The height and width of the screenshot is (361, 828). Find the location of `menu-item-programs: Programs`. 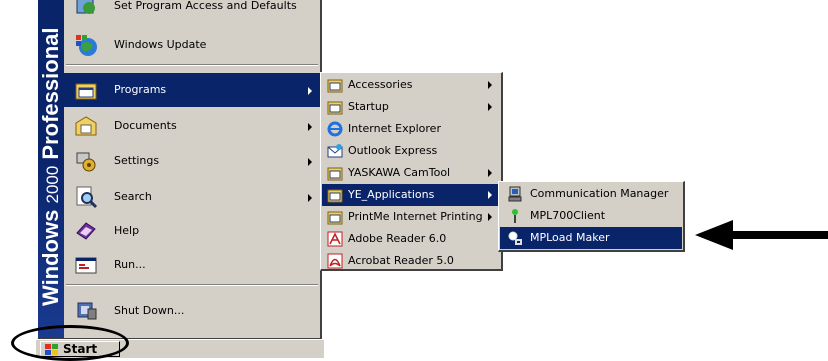

menu-item-programs: Programs is located at coordinates (192, 90).